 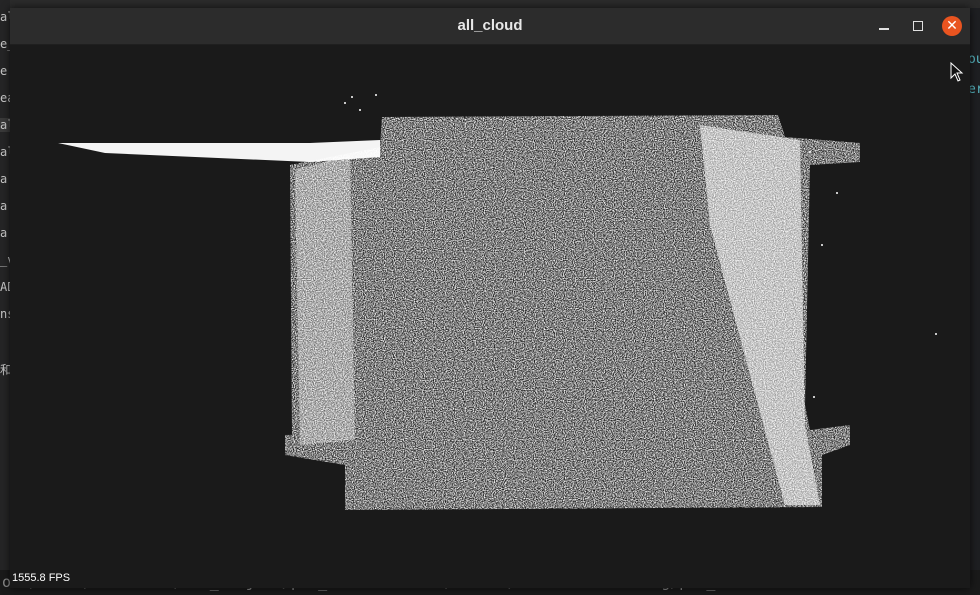 I want to click on window-titlebar: all_cloud ✕, so click(x=490, y=26).